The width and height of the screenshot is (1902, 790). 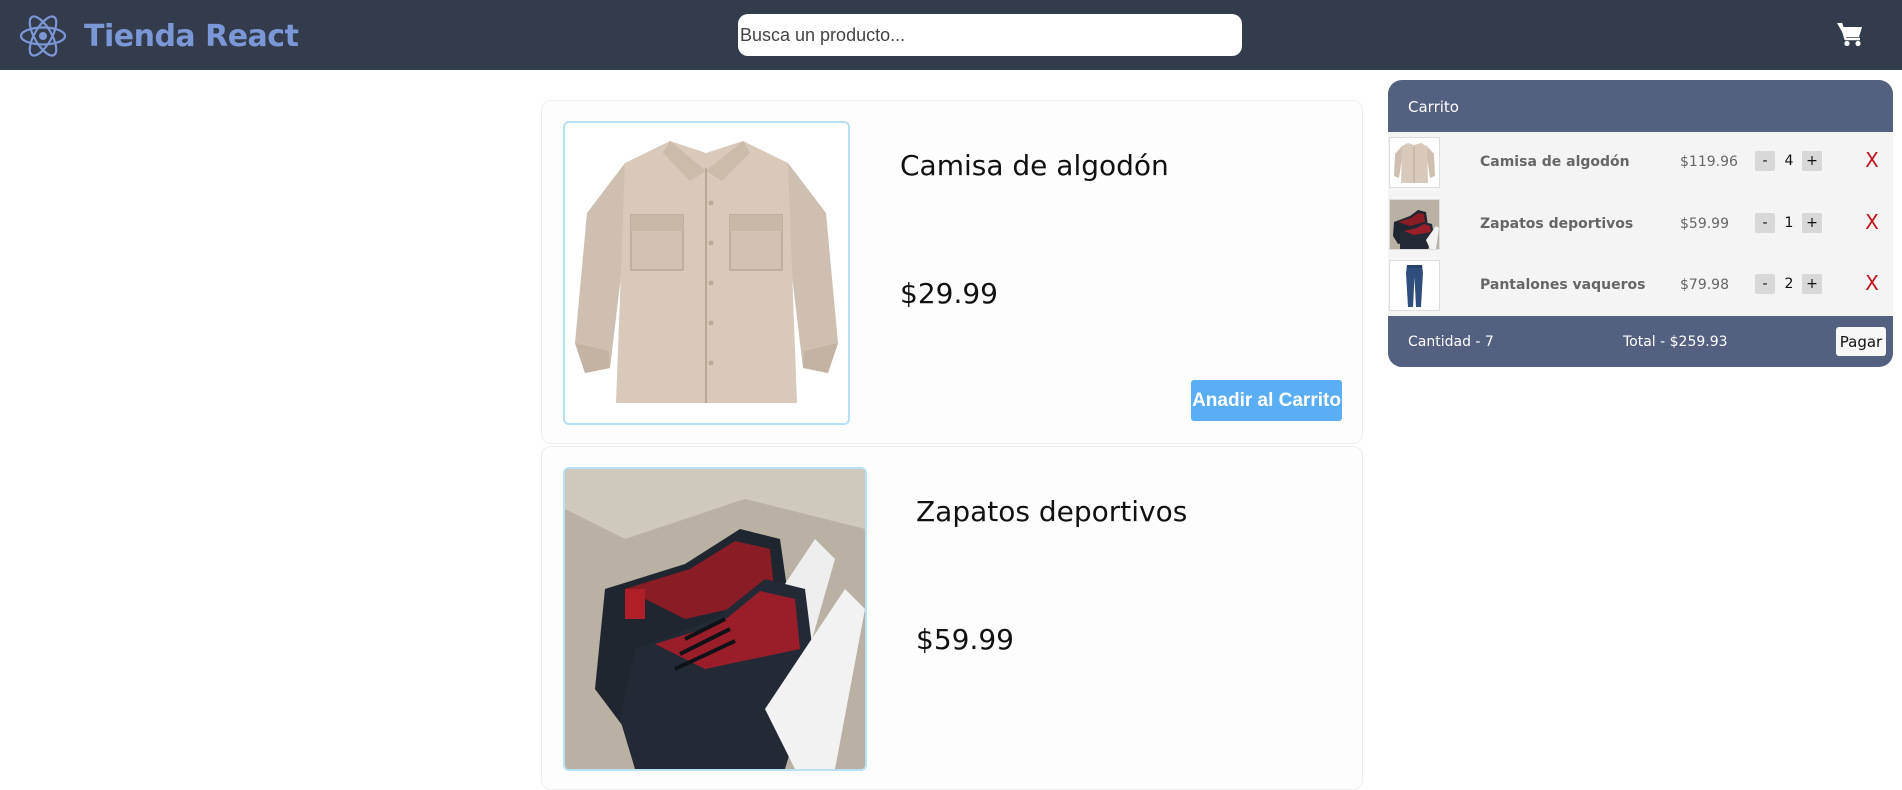 I want to click on cart-item-quantity: 2, so click(x=1789, y=284).